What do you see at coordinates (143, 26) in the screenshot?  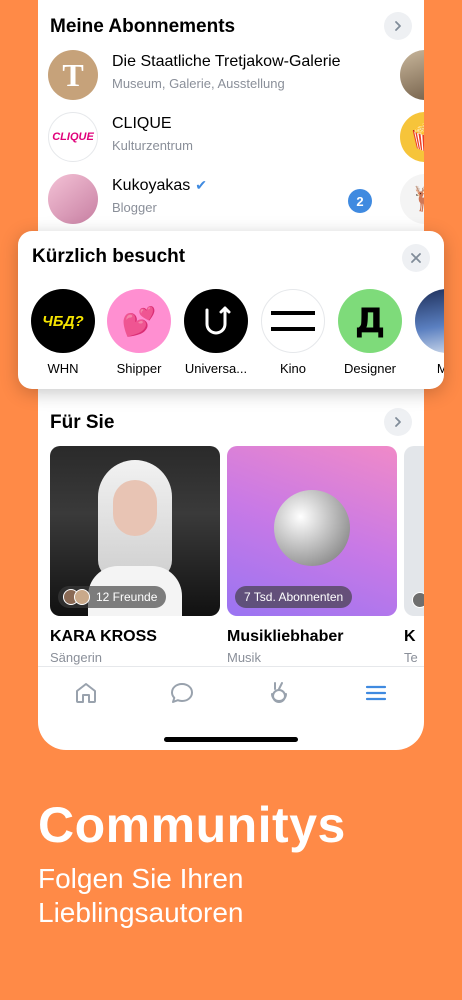 I see `subscriptions-title: Meine Abonnements` at bounding box center [143, 26].